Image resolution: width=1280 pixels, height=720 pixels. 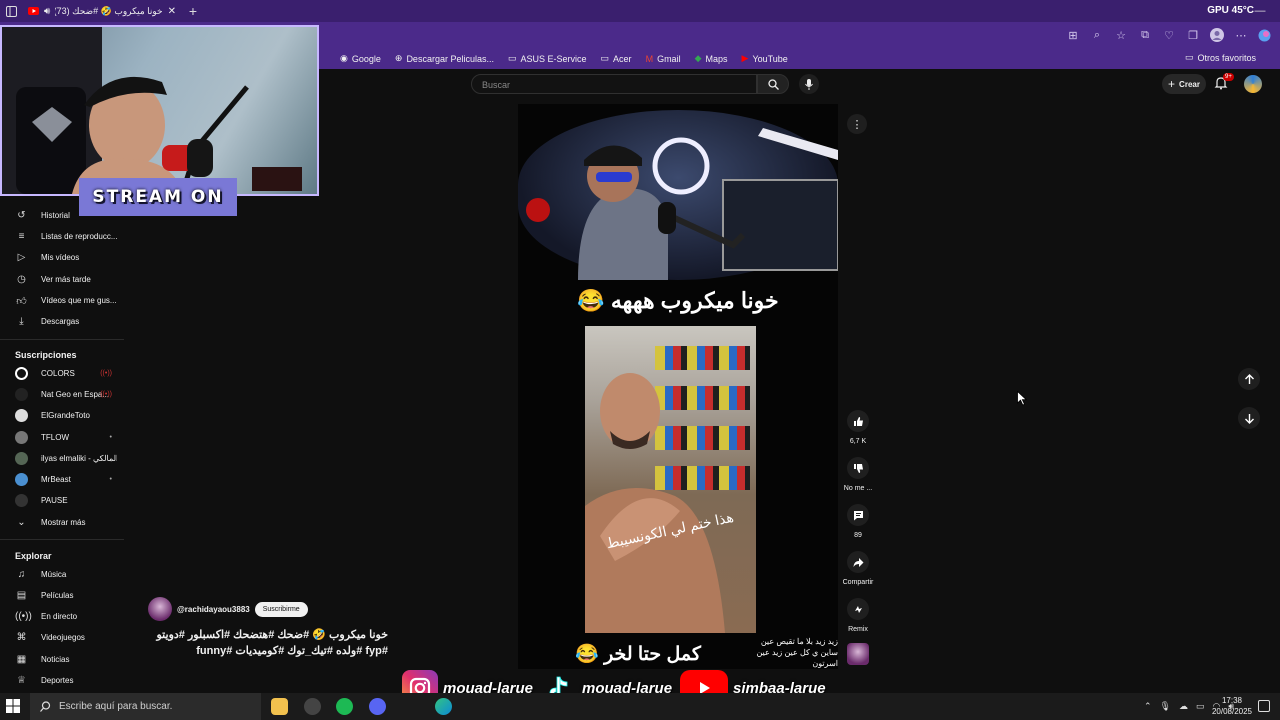 I want to click on tray-network-icon: ▭, so click(x=1200, y=706).